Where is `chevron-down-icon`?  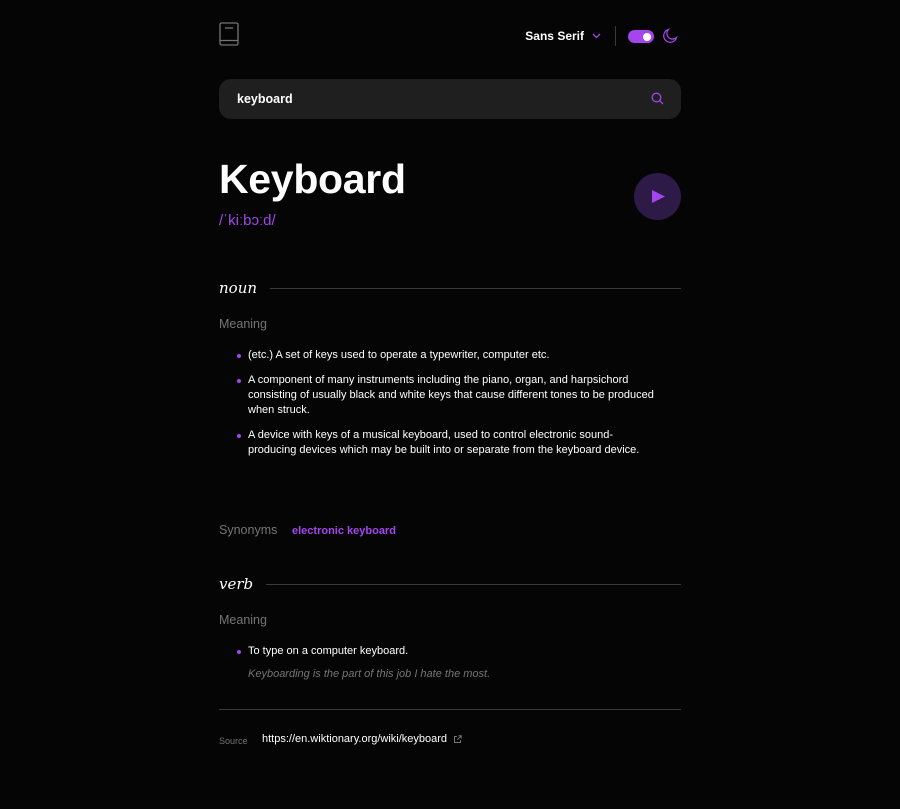 chevron-down-icon is located at coordinates (596, 36).